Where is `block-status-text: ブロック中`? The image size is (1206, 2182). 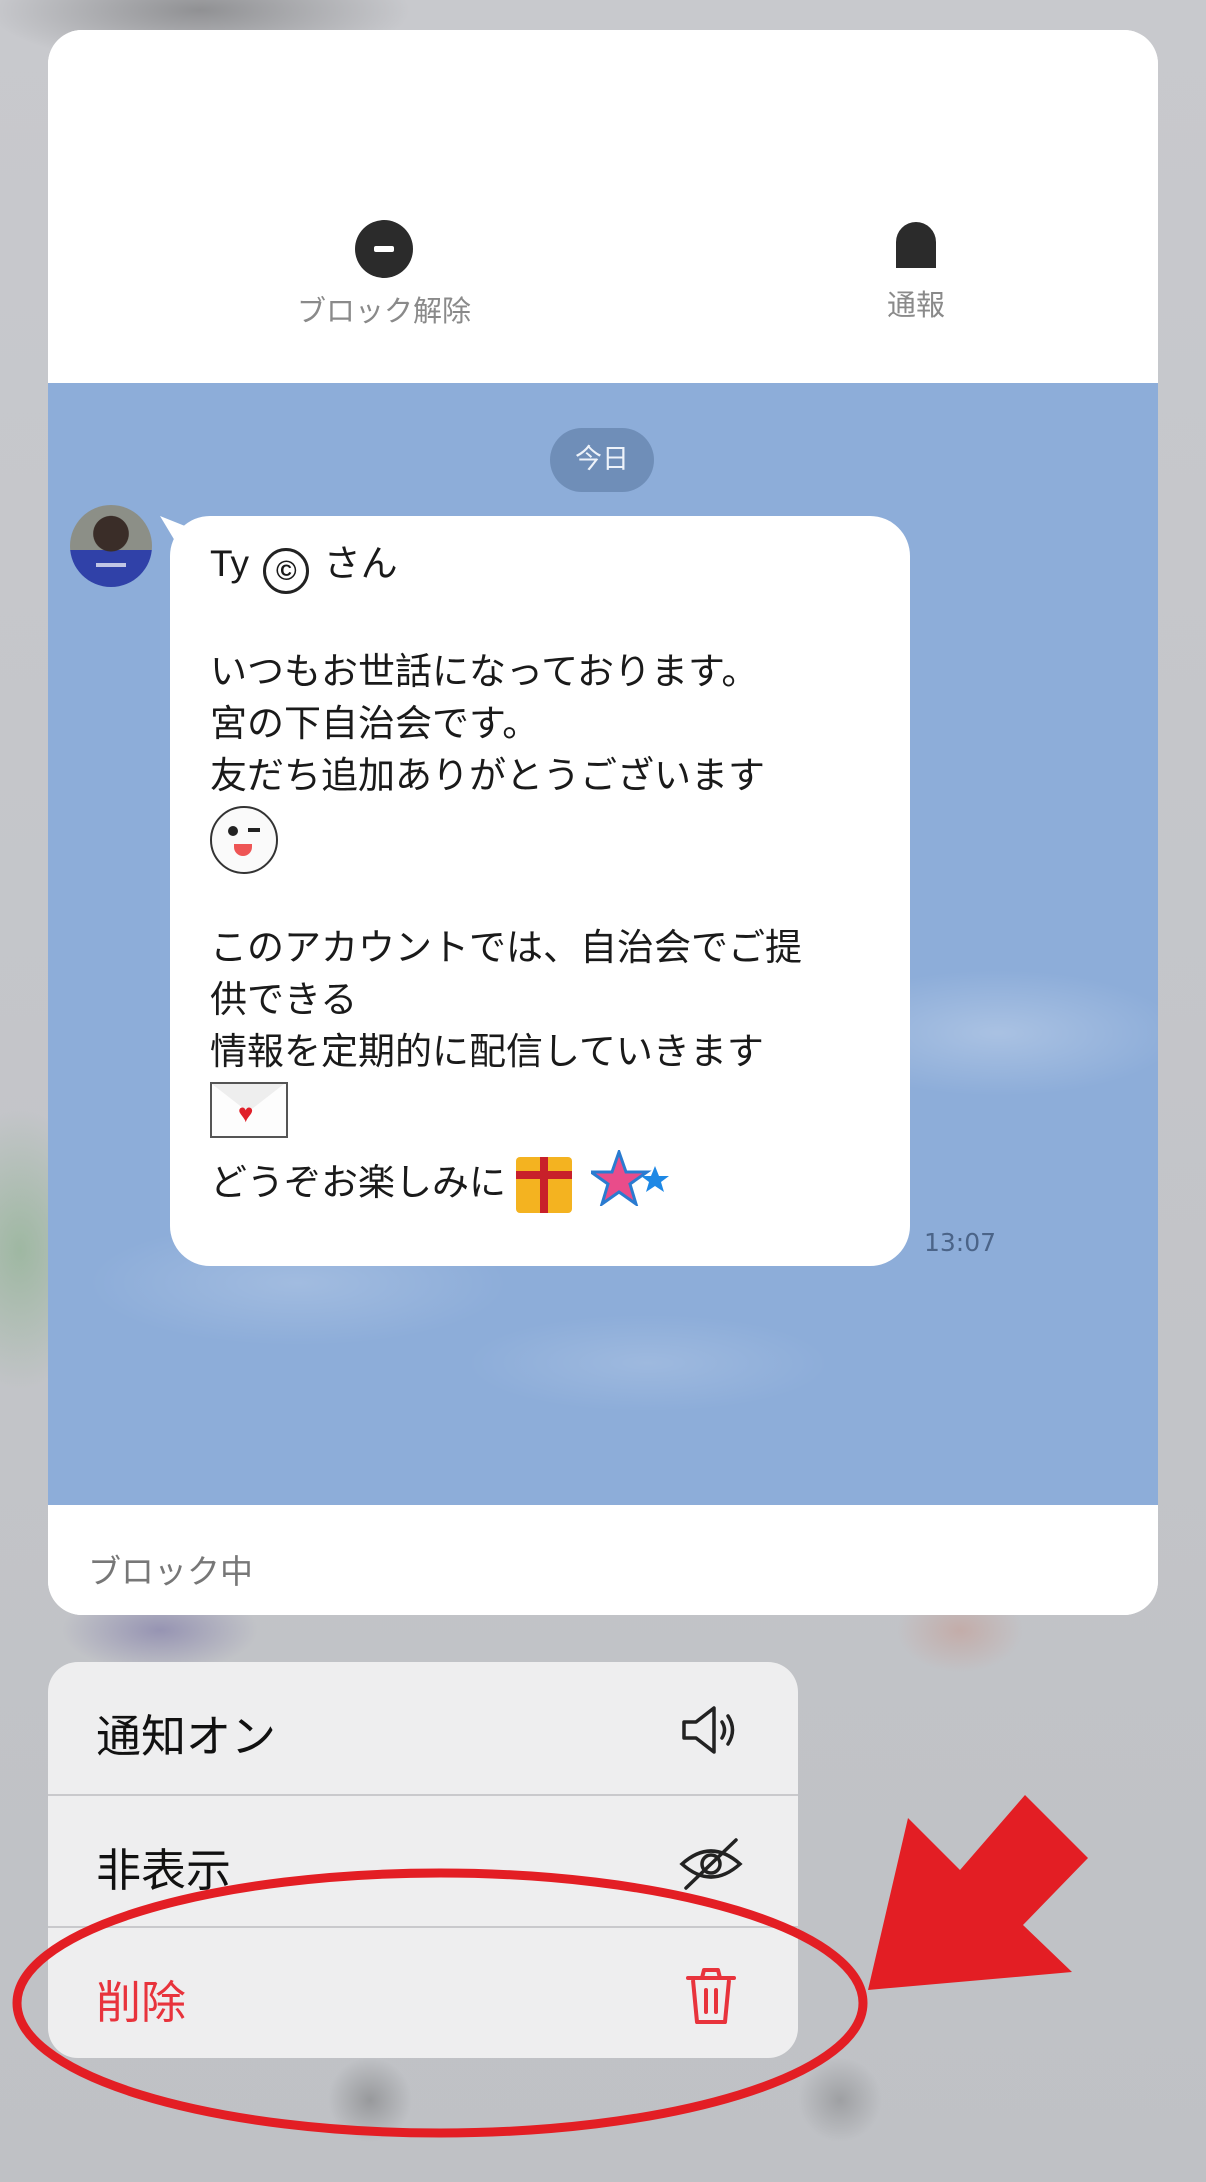
block-status-text: ブロック中 is located at coordinates (170, 1571).